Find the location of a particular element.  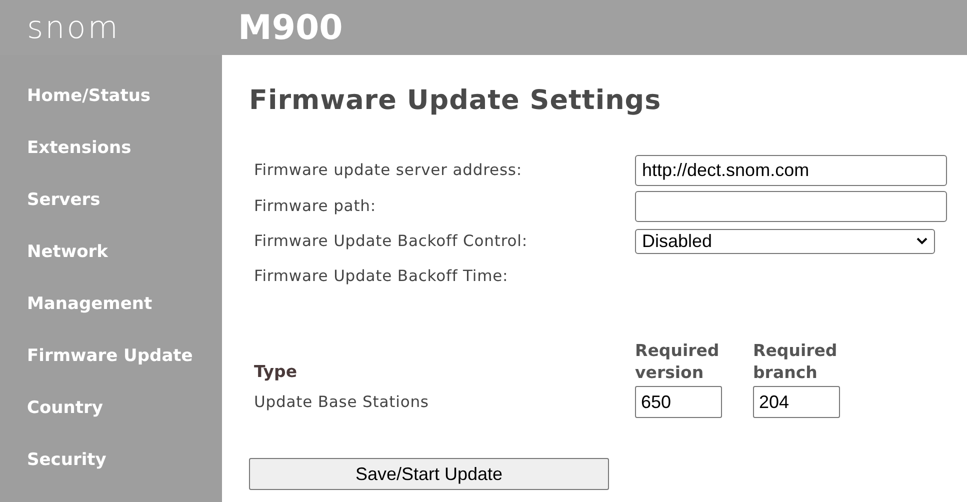

save-button: Save/Start Update is located at coordinates (429, 474).